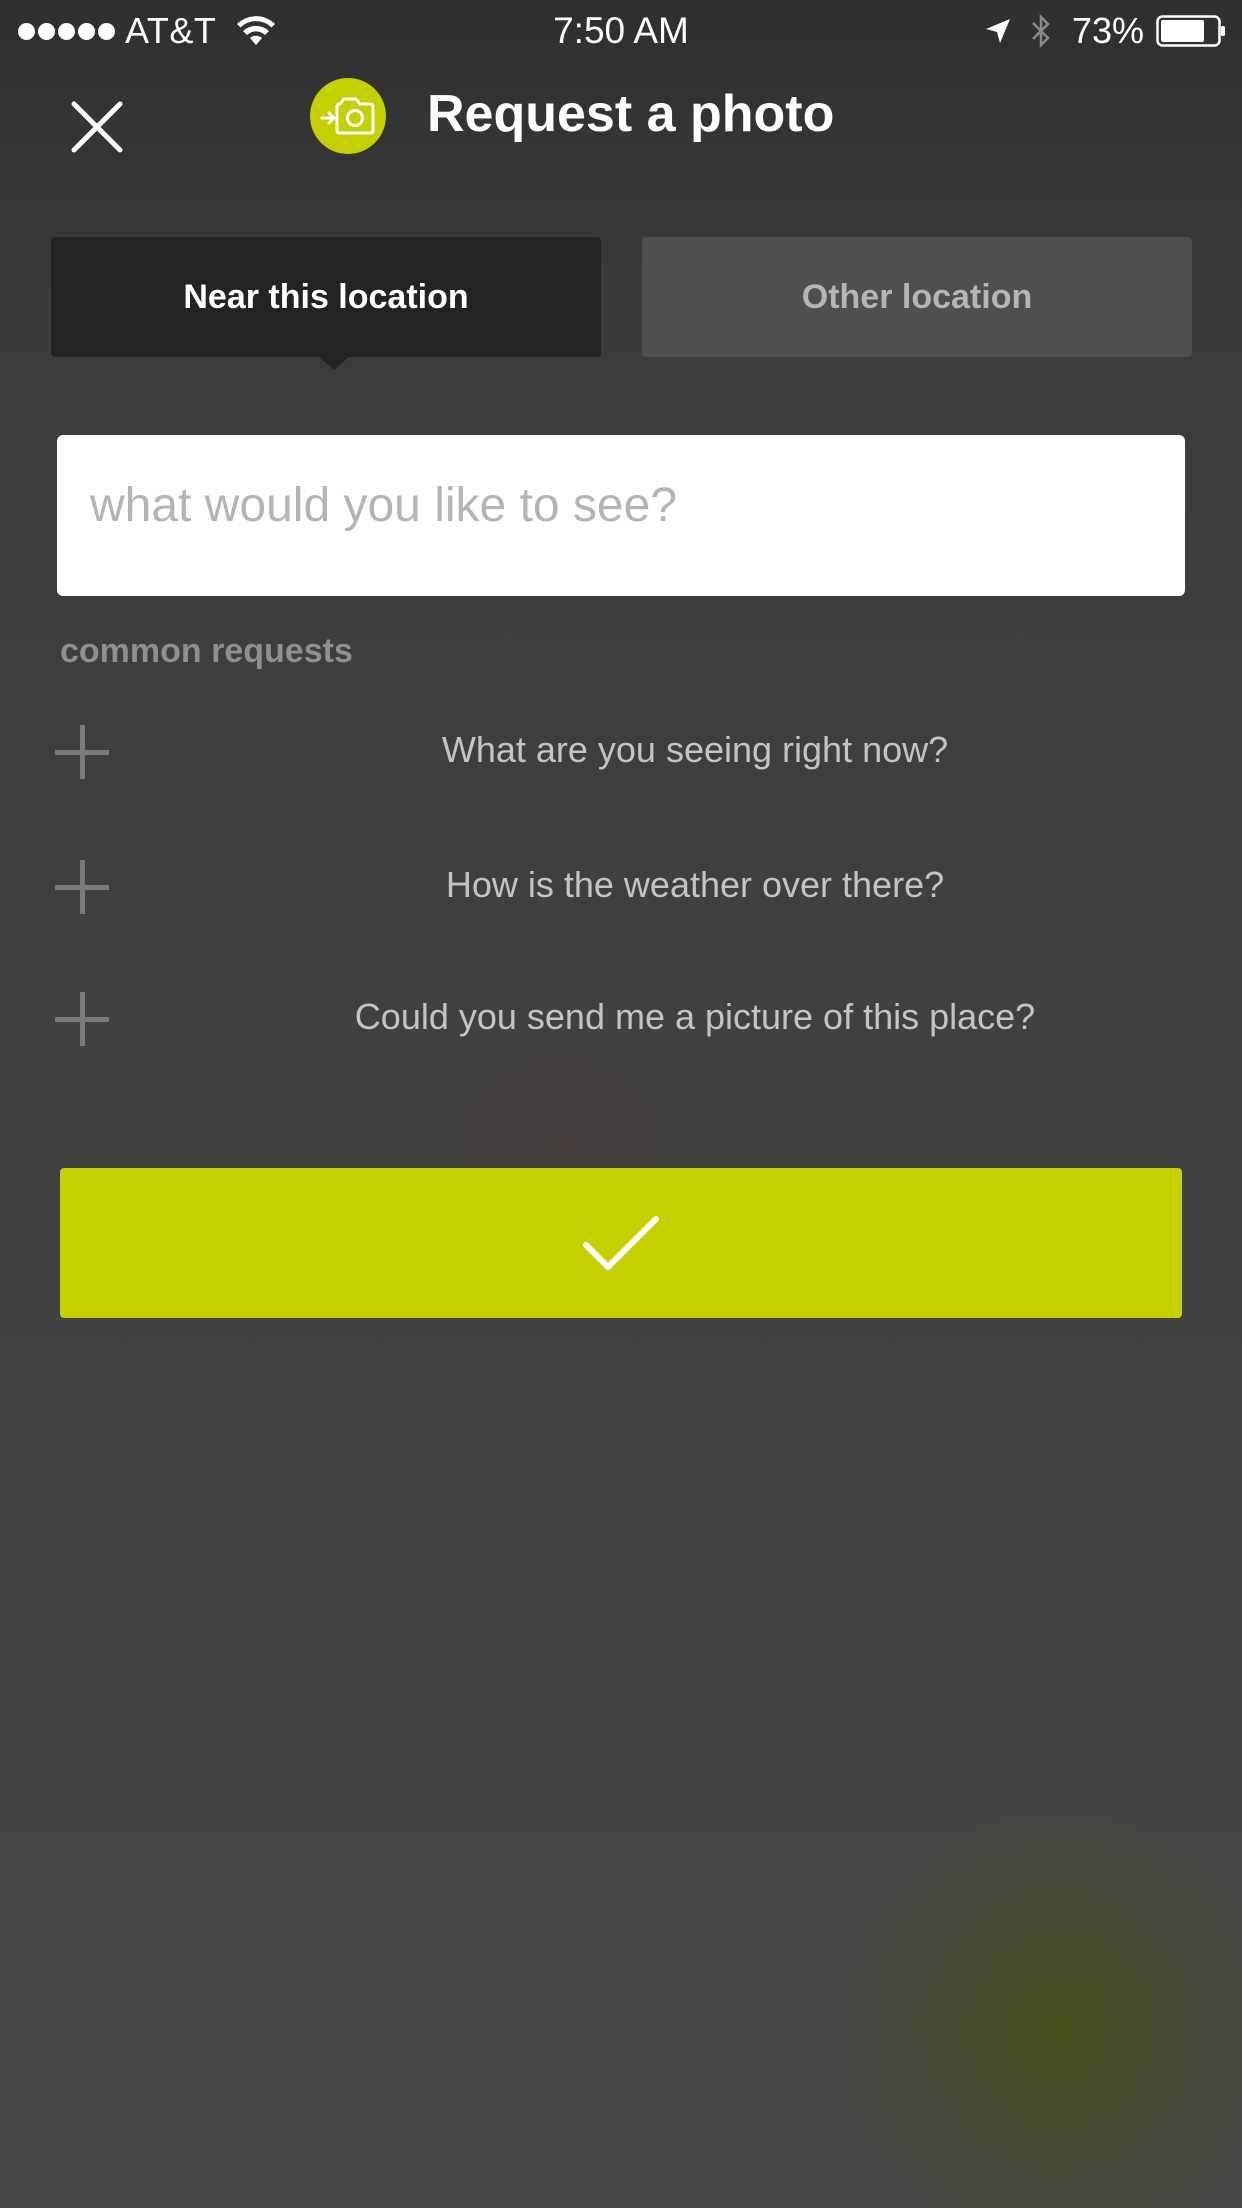 The image size is (1242, 2208). I want to click on common-request-text: What are you seeing right now?, so click(695, 749).